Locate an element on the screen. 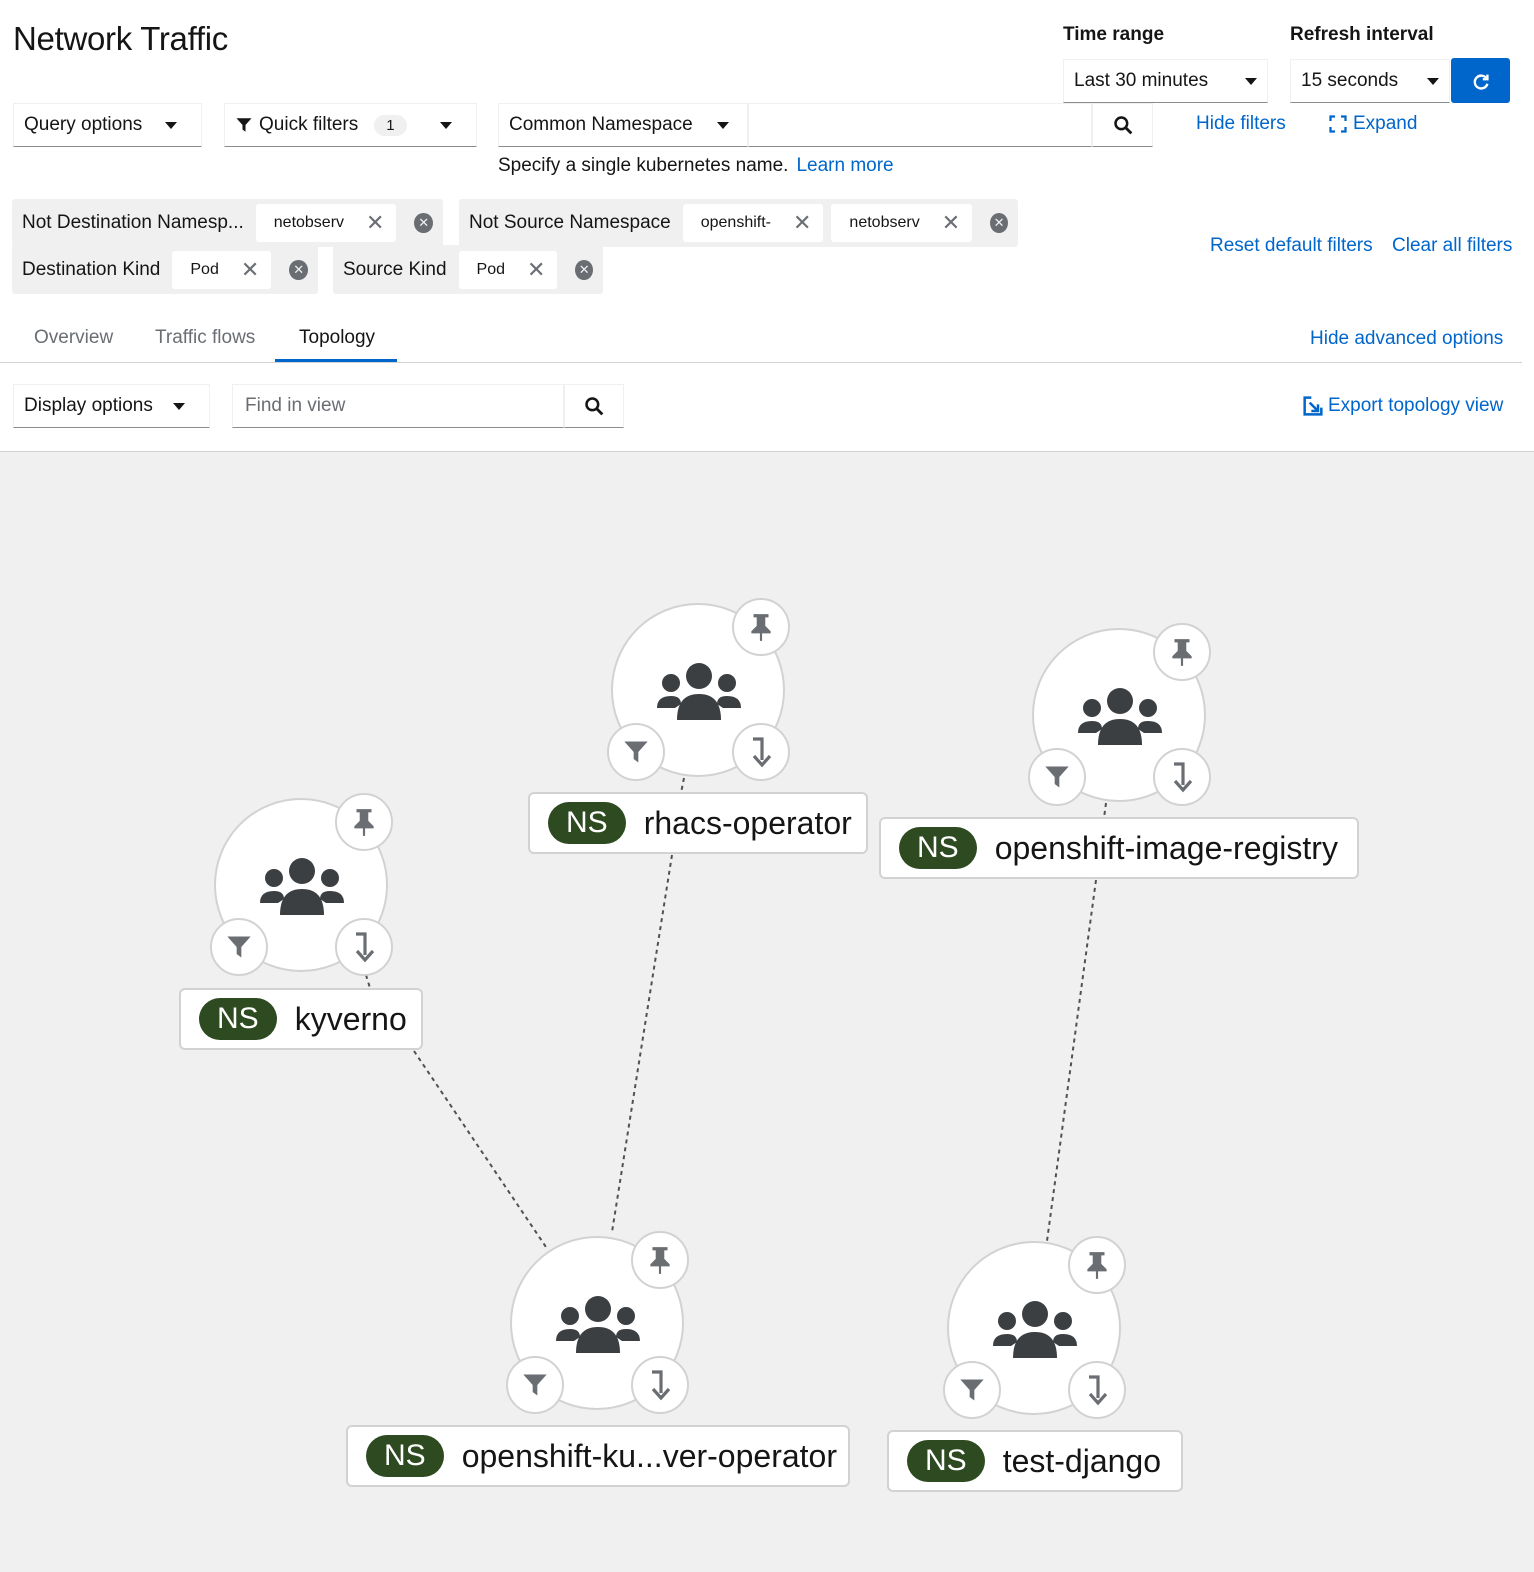 The height and width of the screenshot is (1572, 1534). topology-node-label: NS rhacs-operator is located at coordinates (698, 823).